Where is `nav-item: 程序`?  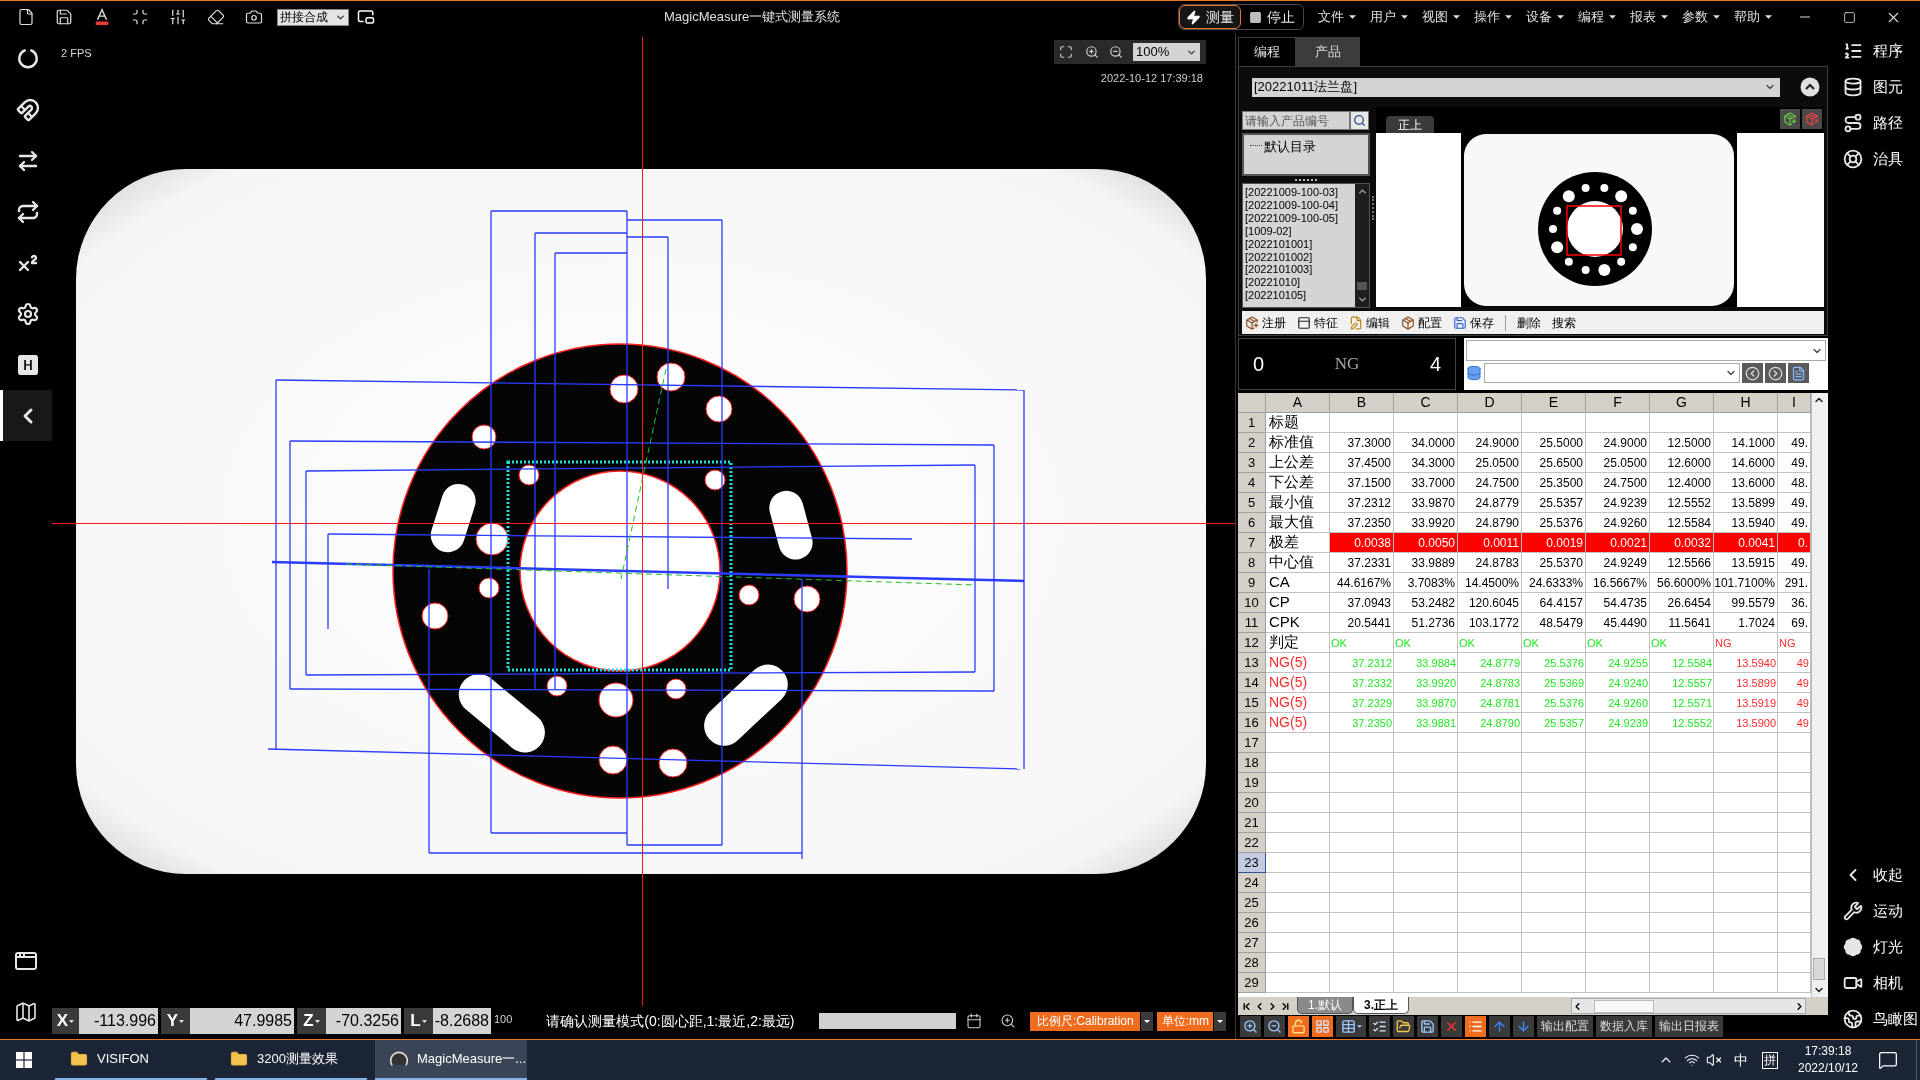 nav-item: 程序 is located at coordinates (1875, 51).